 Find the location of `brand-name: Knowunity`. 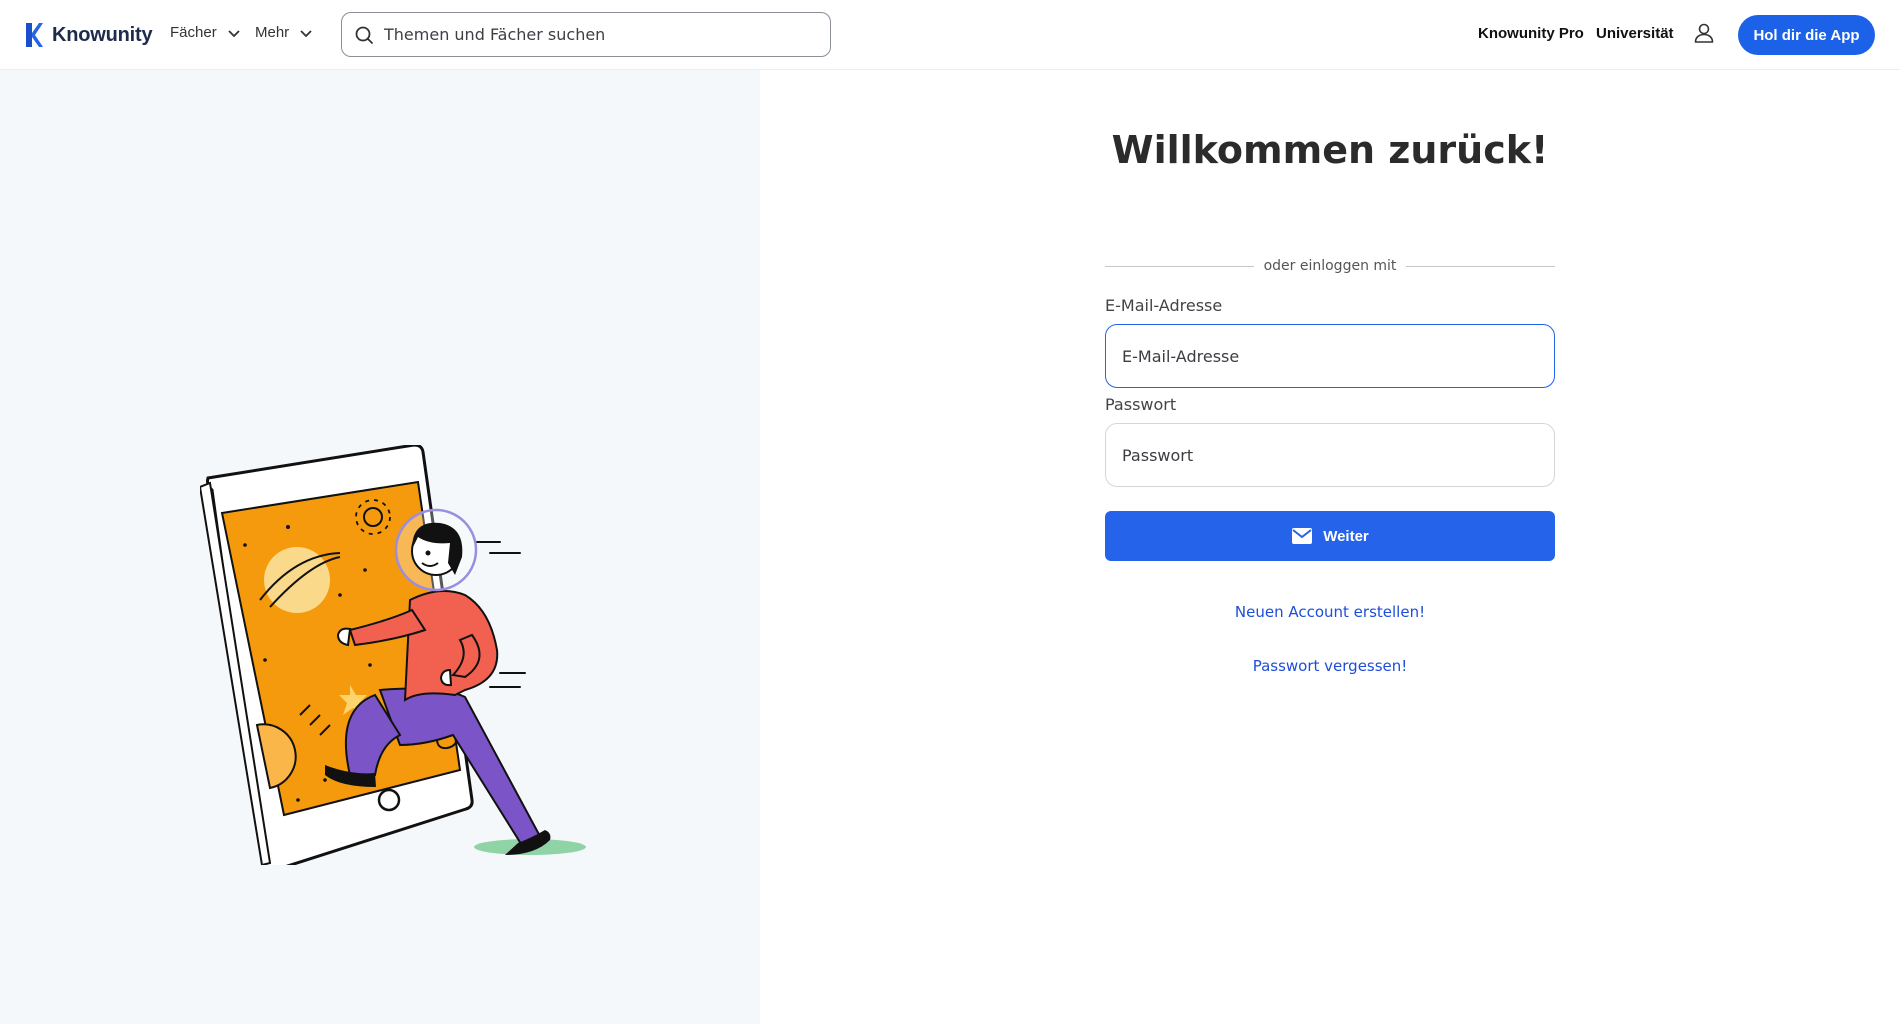

brand-name: Knowunity is located at coordinates (102, 34).